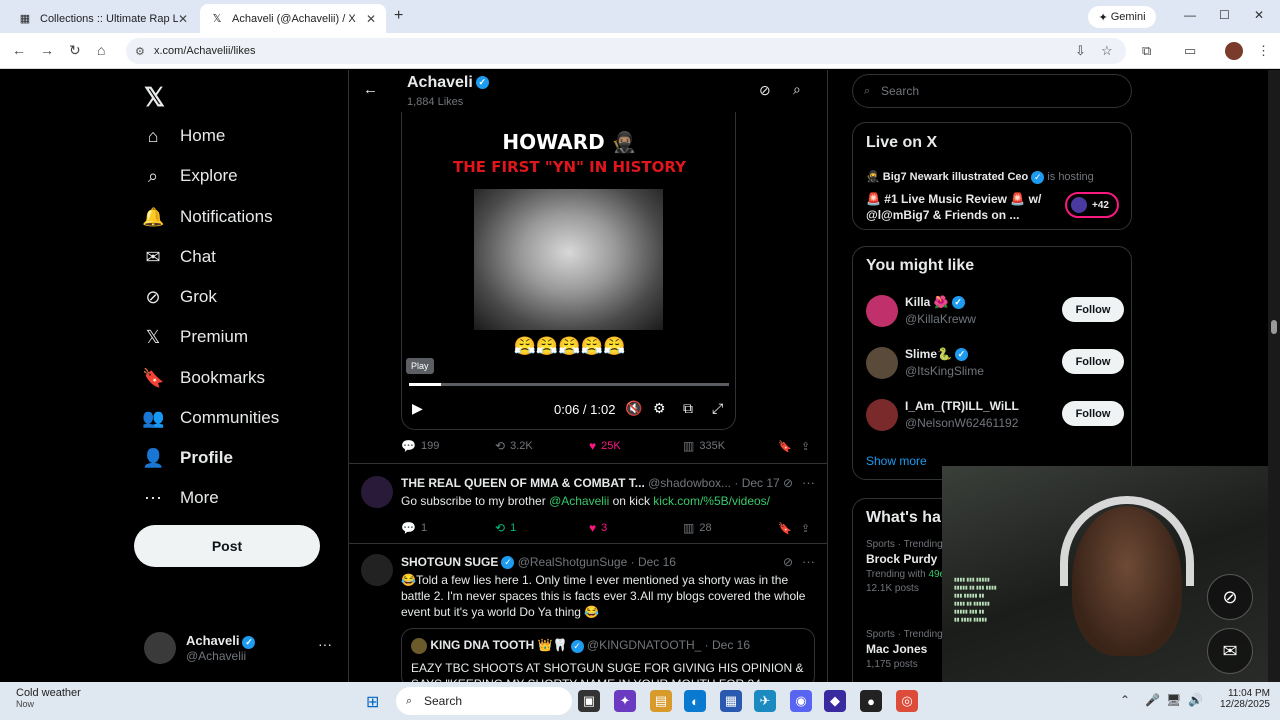  I want to click on views-button: ▥ 335K, so click(704, 446).